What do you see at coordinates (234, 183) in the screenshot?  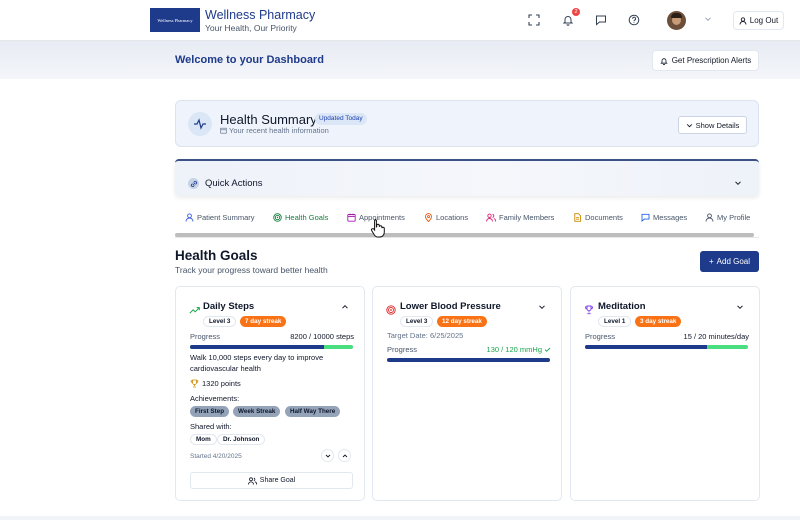 I see `quick-actions-title: Quick Actions` at bounding box center [234, 183].